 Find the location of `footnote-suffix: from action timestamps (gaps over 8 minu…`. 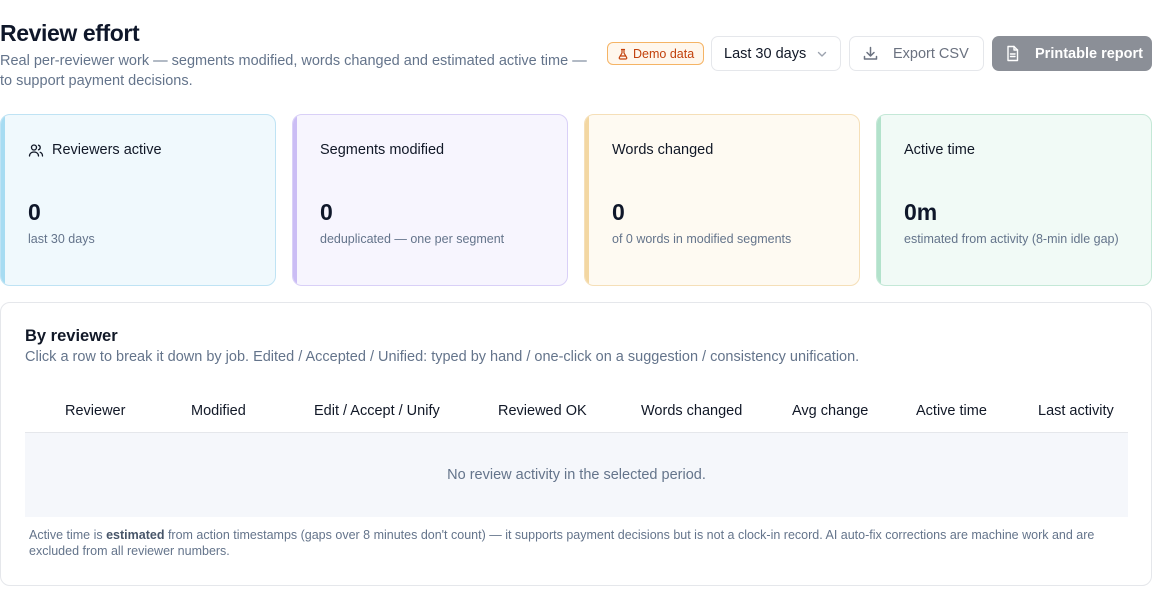

footnote-suffix: from action timestamps (gaps over 8 minu… is located at coordinates (562, 543).